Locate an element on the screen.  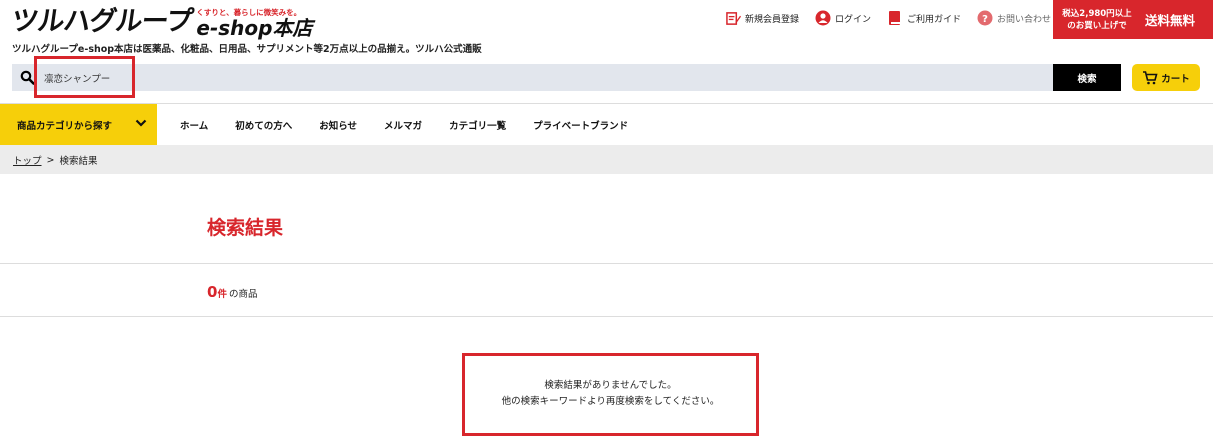
nav-item-category-list: カテゴリ一覧 is located at coordinates (477, 125).